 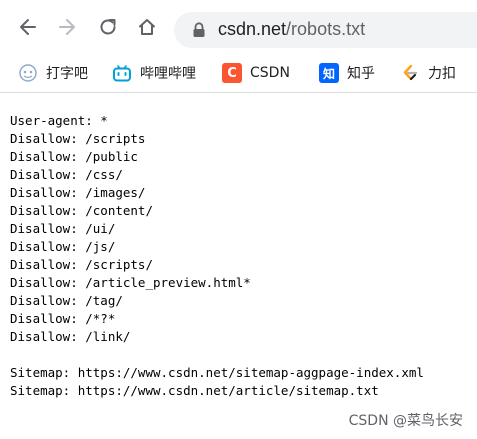 I want to click on url-text: csdn.net/robots.txt, so click(x=291, y=29).